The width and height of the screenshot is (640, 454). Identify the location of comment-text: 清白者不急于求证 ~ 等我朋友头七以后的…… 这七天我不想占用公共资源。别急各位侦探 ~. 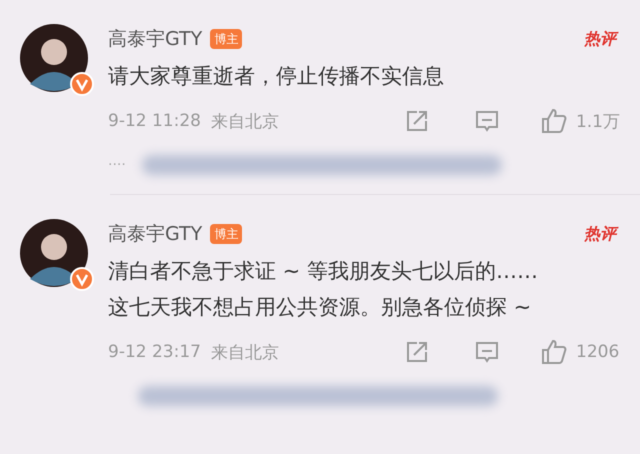
(323, 289).